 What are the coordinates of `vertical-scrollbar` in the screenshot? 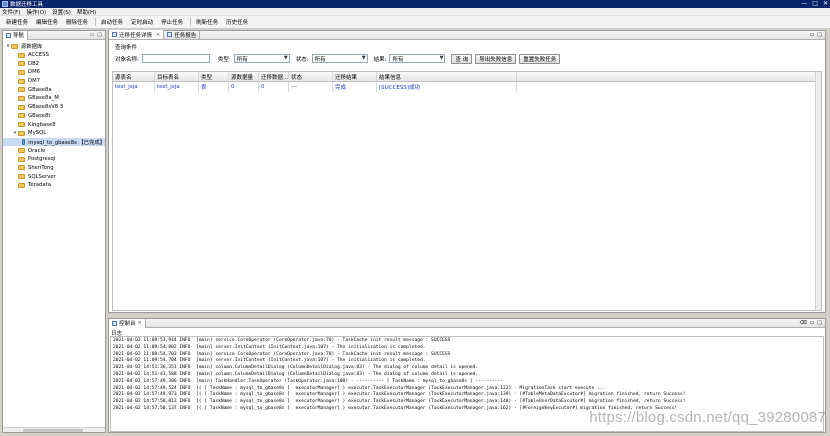 It's located at (818, 191).